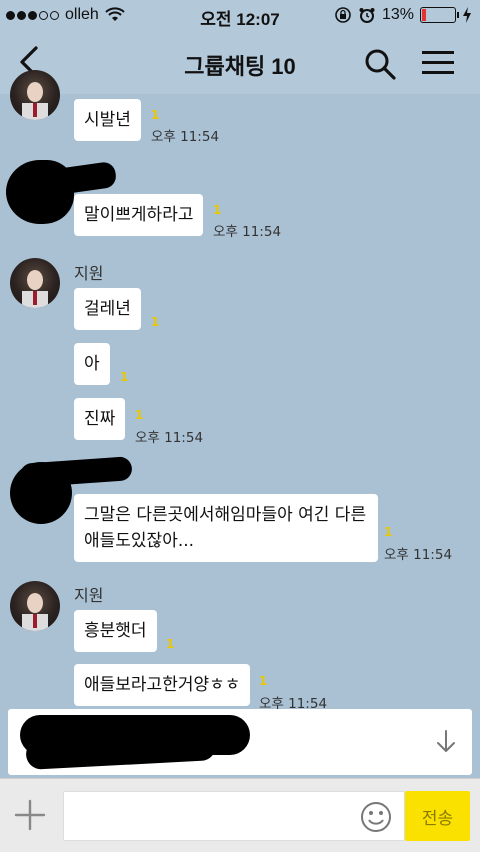  I want to click on message-bubble: 아, so click(92, 364).